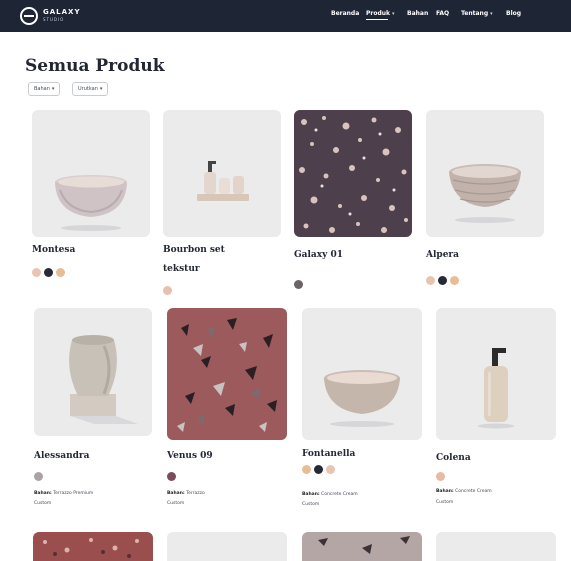  I want to click on terrazzo-red-image, so click(227, 375).